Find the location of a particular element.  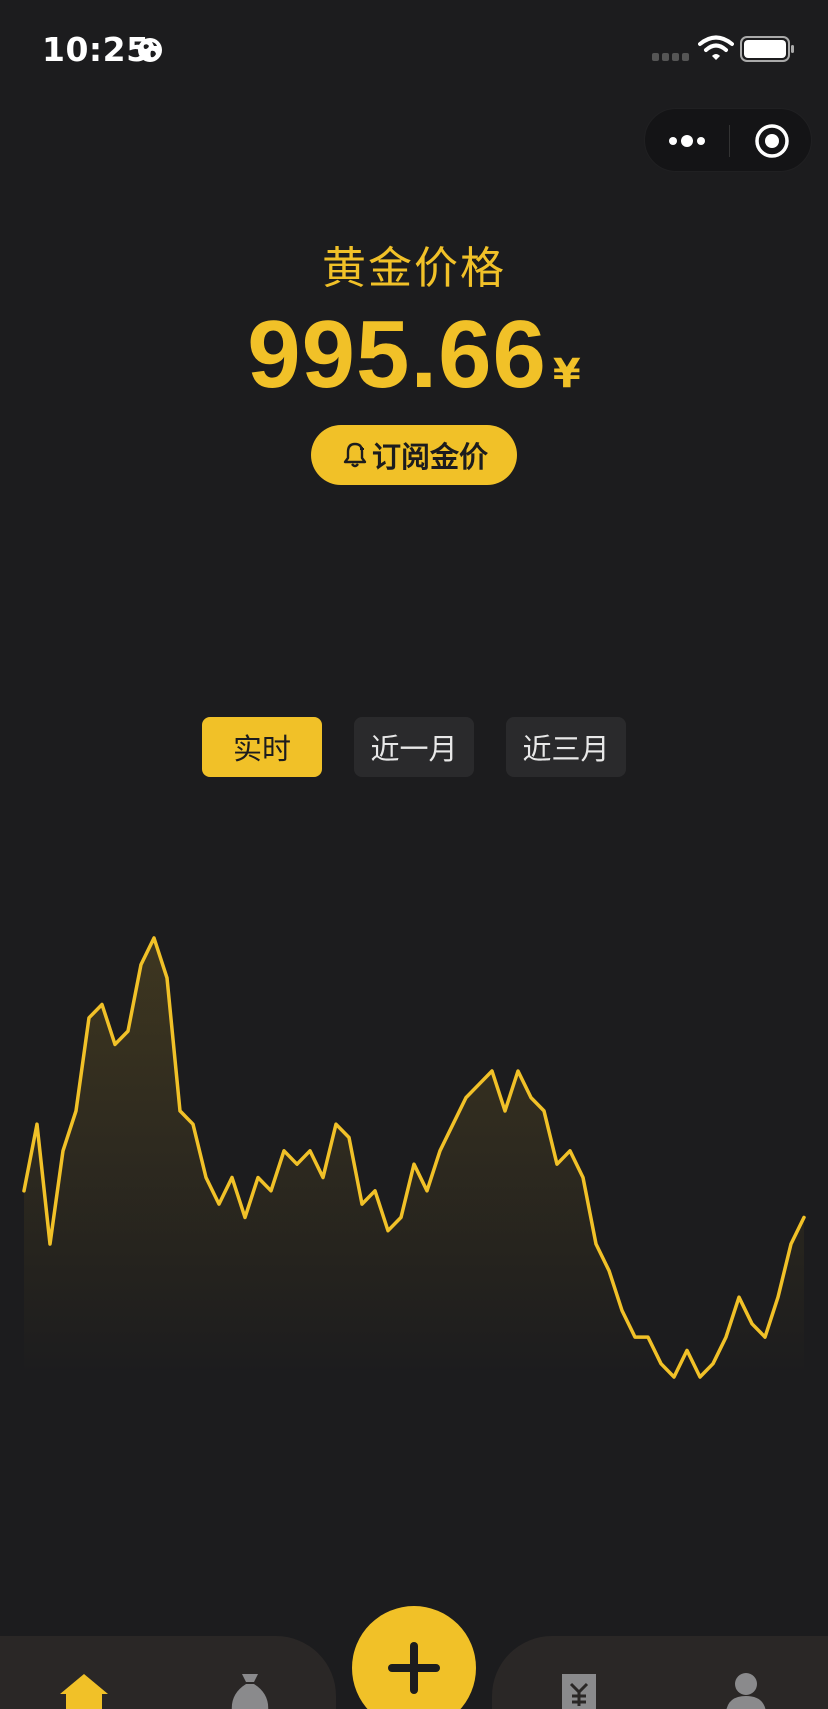

close-button is located at coordinates (771, 141).